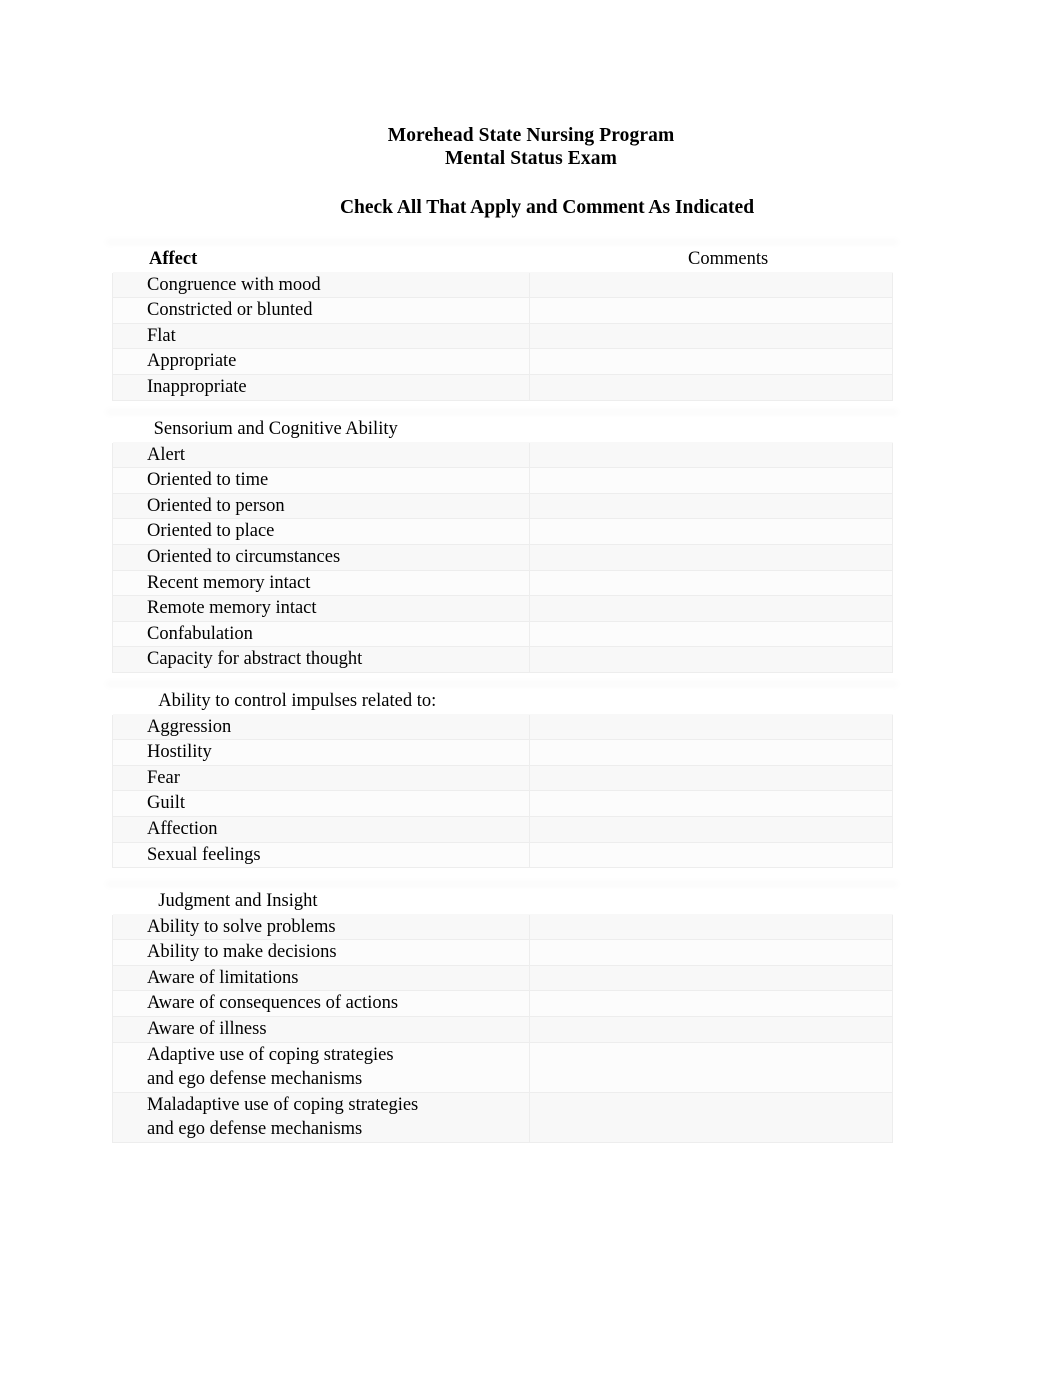  What do you see at coordinates (321, 778) in the screenshot?
I see `checklist-item-cell: Fear` at bounding box center [321, 778].